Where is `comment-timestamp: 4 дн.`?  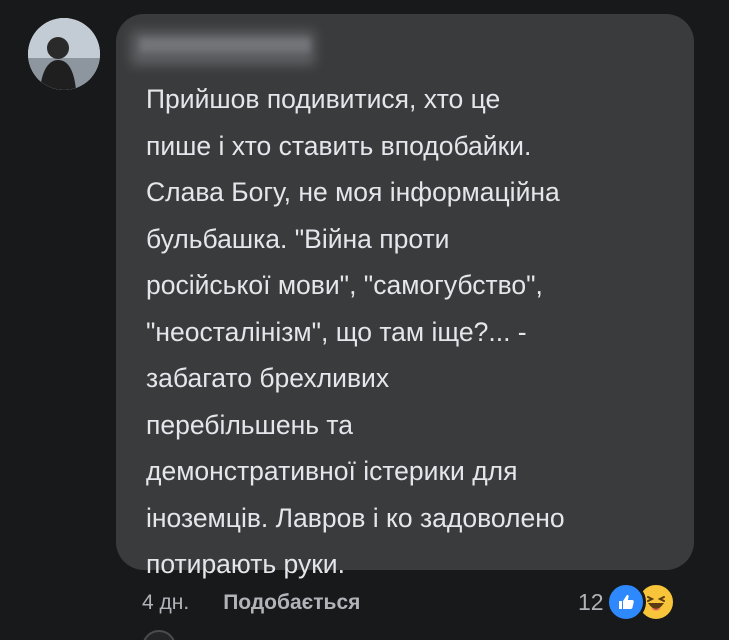
comment-timestamp: 4 дн. is located at coordinates (165, 603).